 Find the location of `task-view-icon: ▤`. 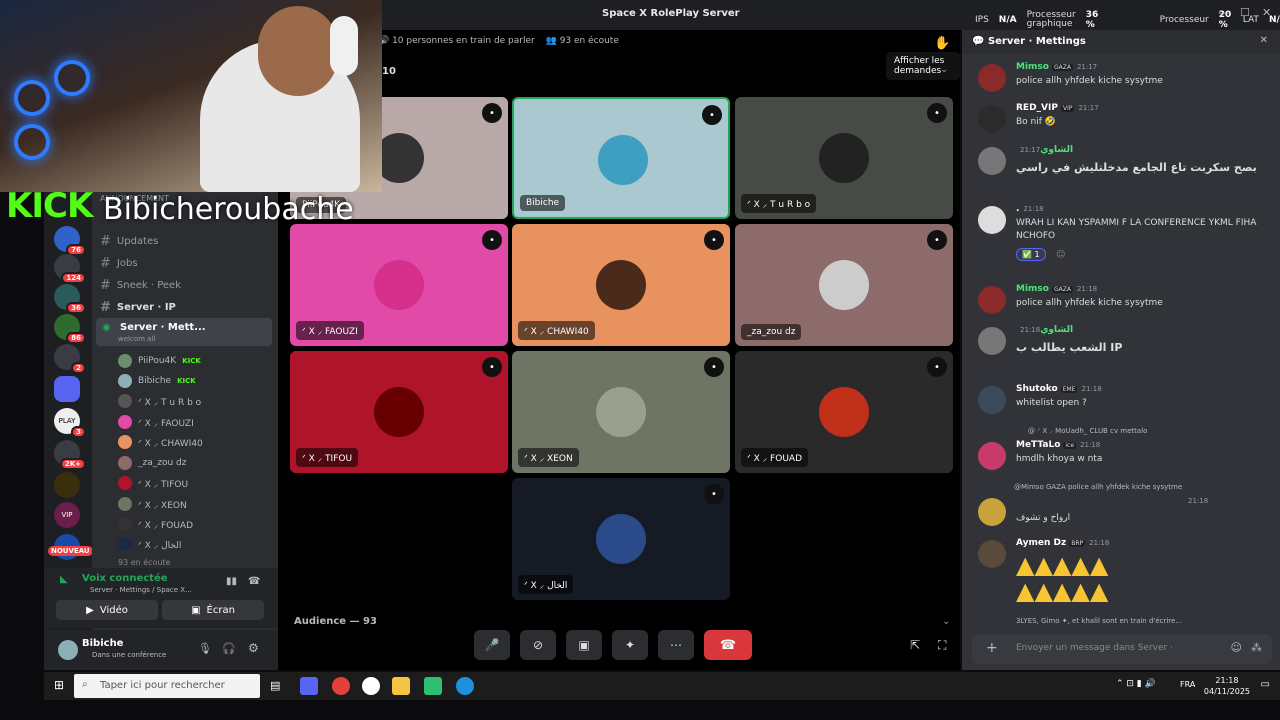

task-view-icon: ▤ is located at coordinates (275, 685).